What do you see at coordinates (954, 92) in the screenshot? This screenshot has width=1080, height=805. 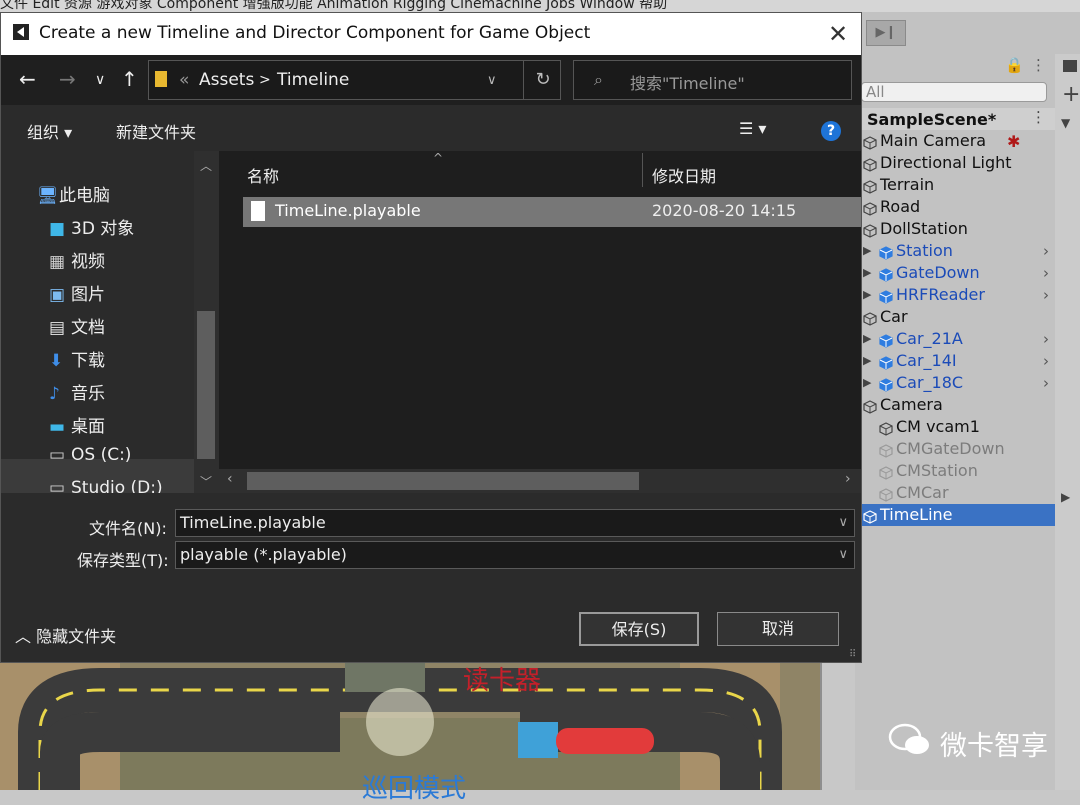 I see `hierarchy-search-input: All` at bounding box center [954, 92].